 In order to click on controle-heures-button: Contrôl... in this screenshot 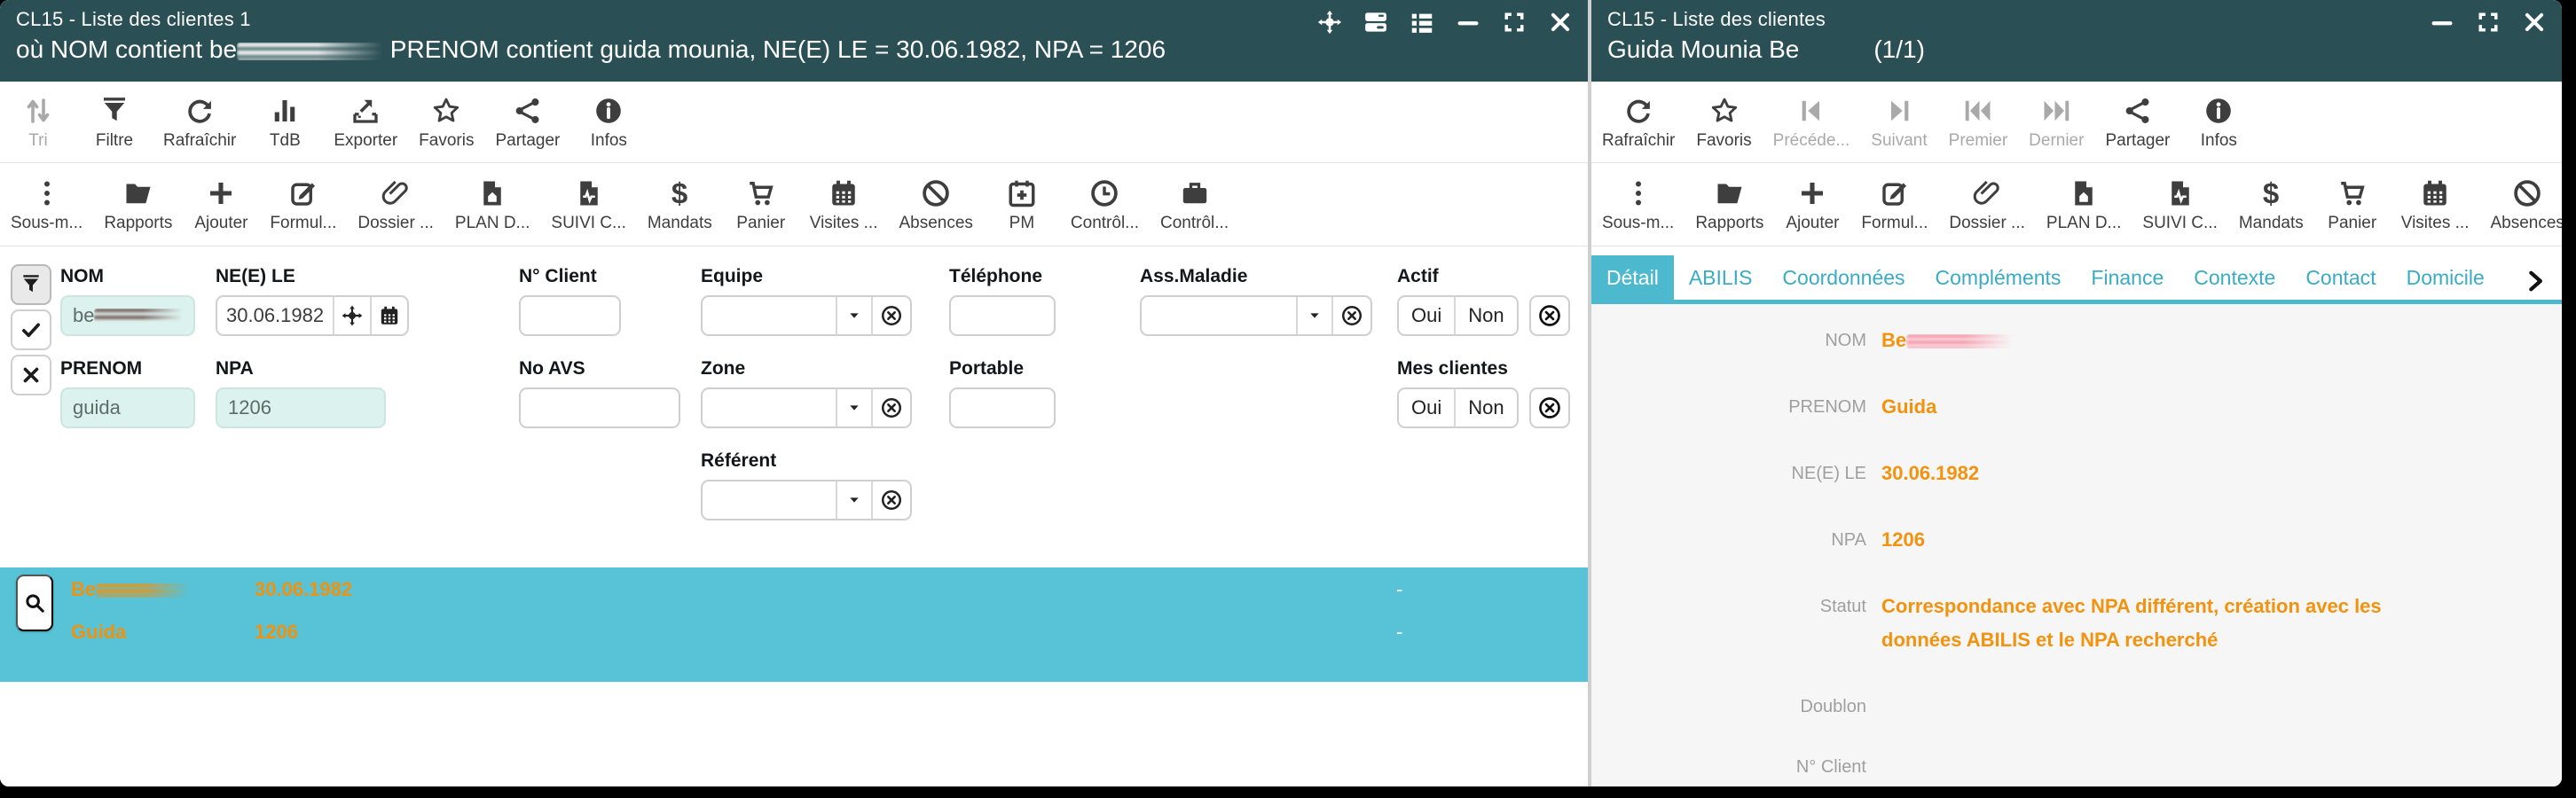, I will do `click(1105, 205)`.